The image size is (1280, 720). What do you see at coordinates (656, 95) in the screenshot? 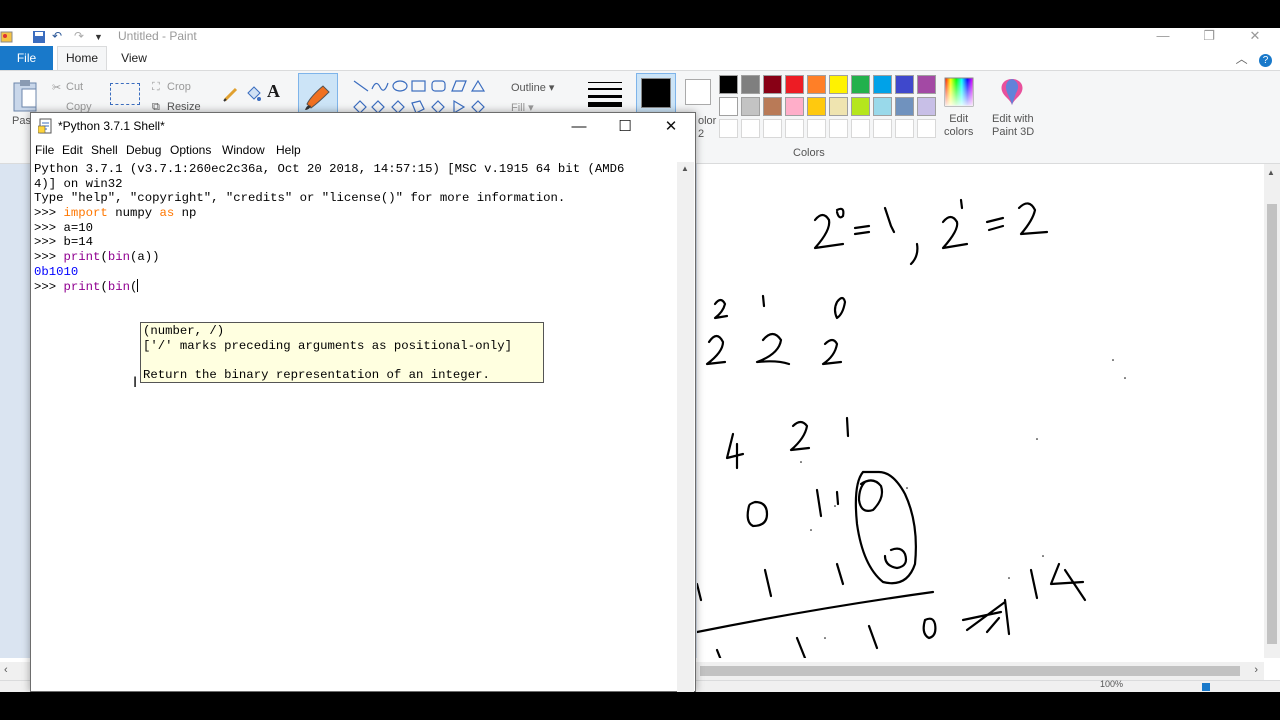
I see `color1-button` at bounding box center [656, 95].